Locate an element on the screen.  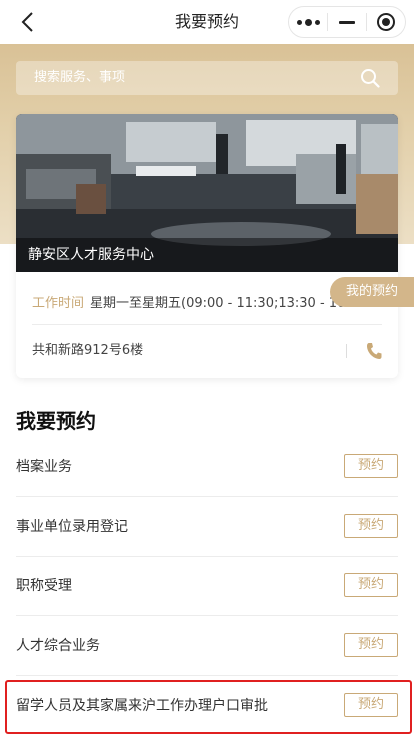
search-input: 搜索服务、事项 is located at coordinates (207, 78).